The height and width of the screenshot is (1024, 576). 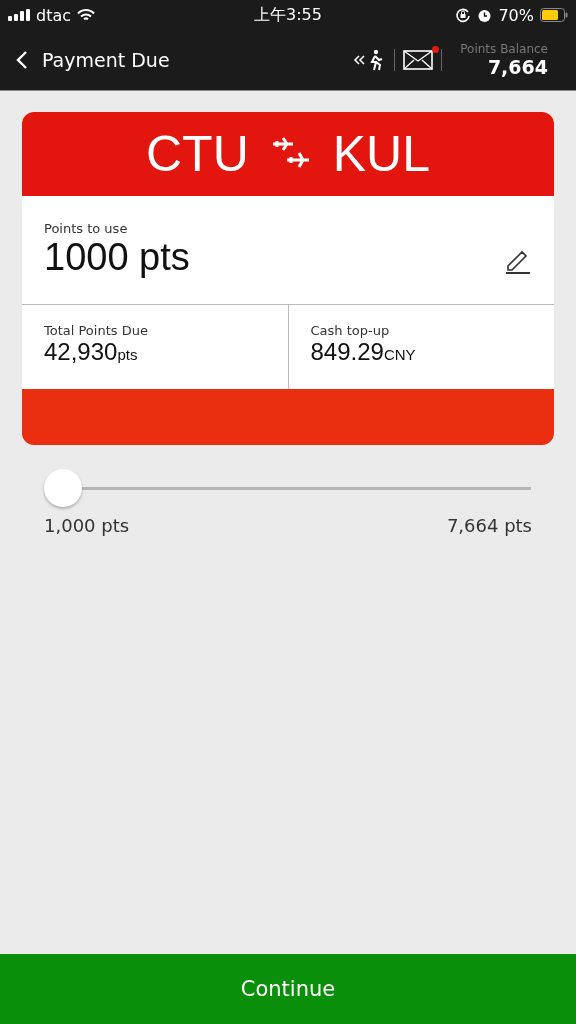 What do you see at coordinates (86, 228) in the screenshot?
I see `points-to-use-label: Points to use` at bounding box center [86, 228].